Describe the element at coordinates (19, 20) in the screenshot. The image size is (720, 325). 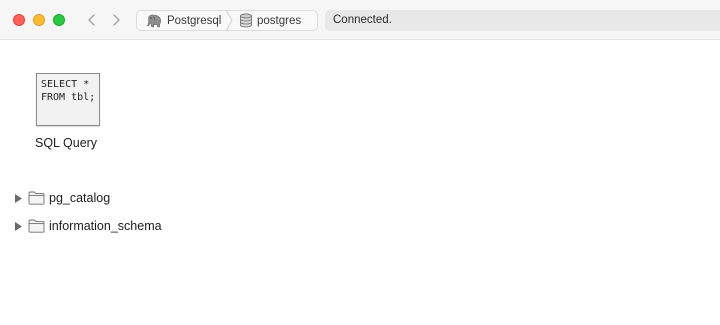
I see `close-window-button` at that location.